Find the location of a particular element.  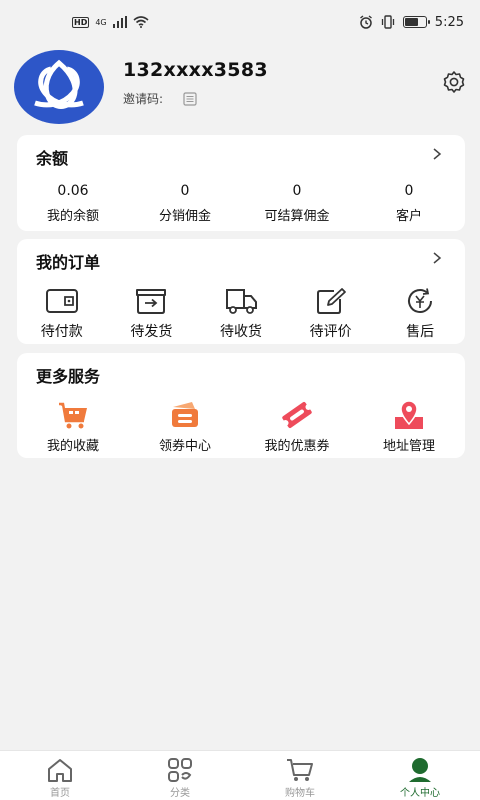

order-label: 售后 is located at coordinates (420, 332).